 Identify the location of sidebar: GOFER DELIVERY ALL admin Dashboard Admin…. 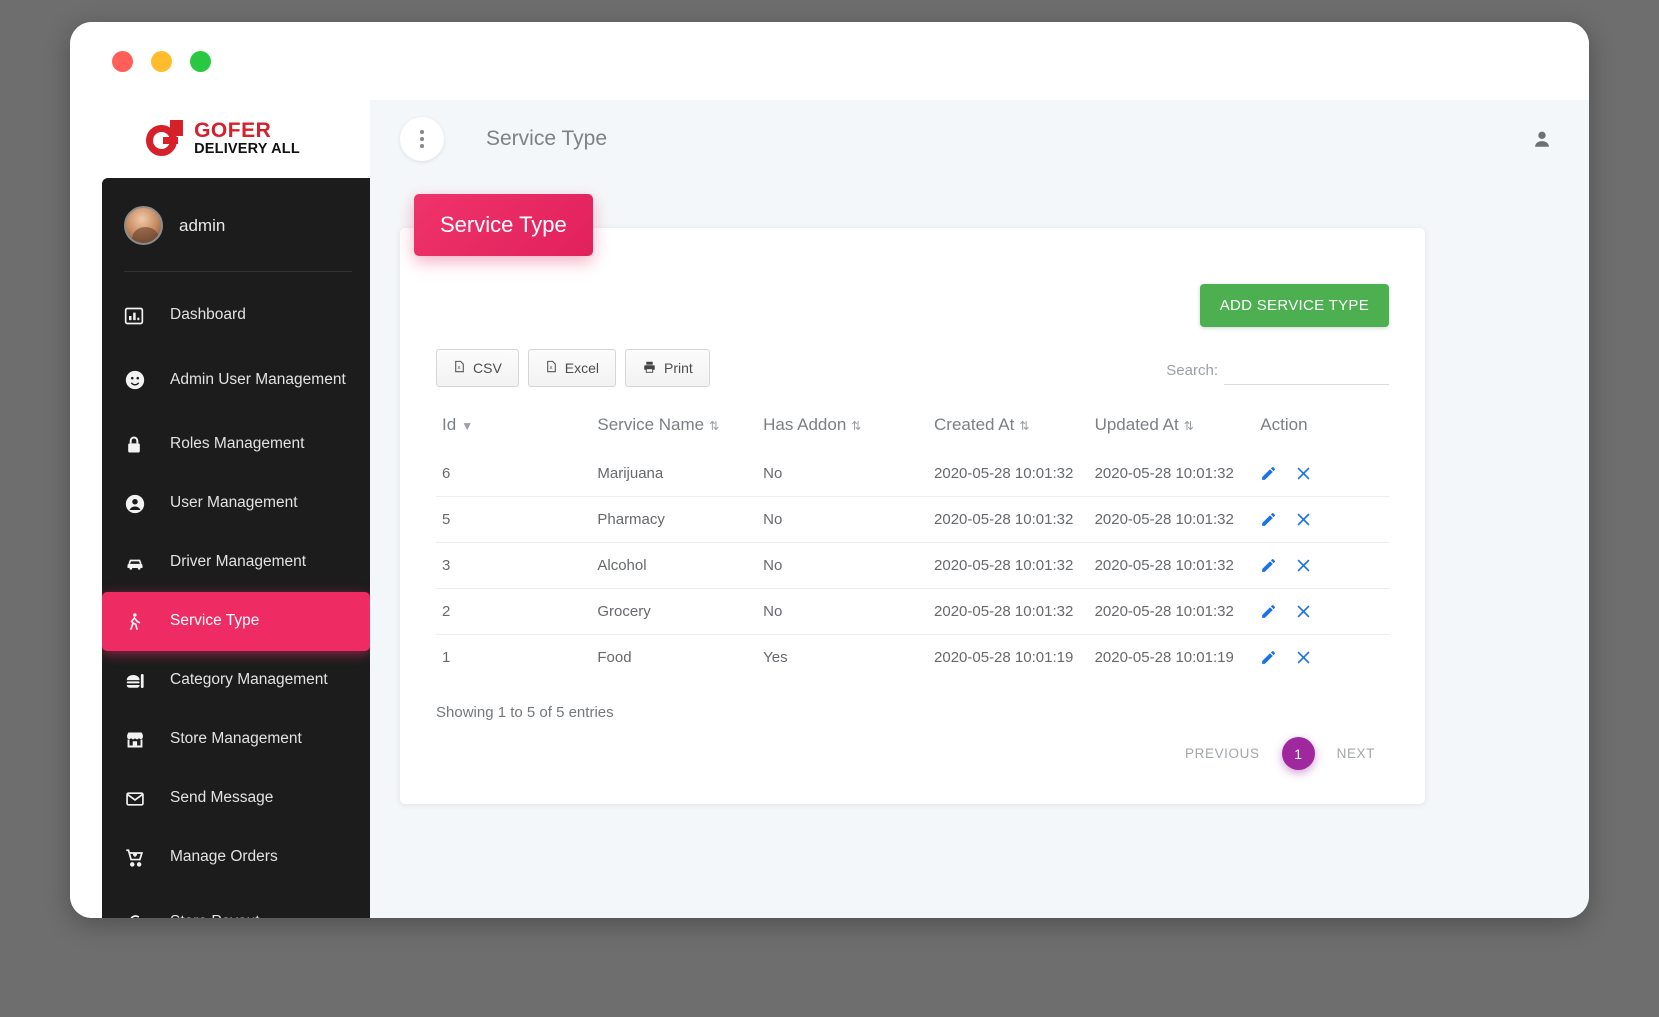
(220, 509).